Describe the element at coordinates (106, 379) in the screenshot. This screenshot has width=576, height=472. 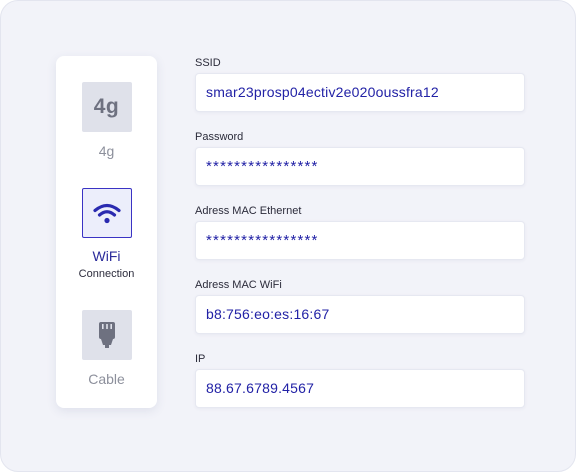
I see `option-cable-label: Cable` at that location.